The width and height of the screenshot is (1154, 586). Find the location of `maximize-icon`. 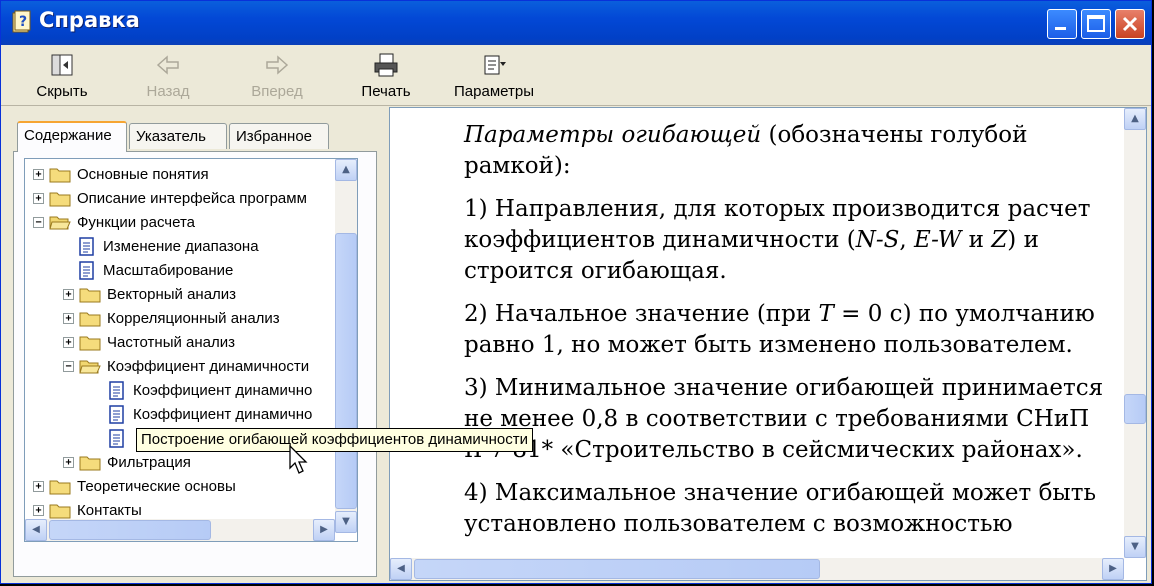

maximize-icon is located at coordinates (1096, 23).